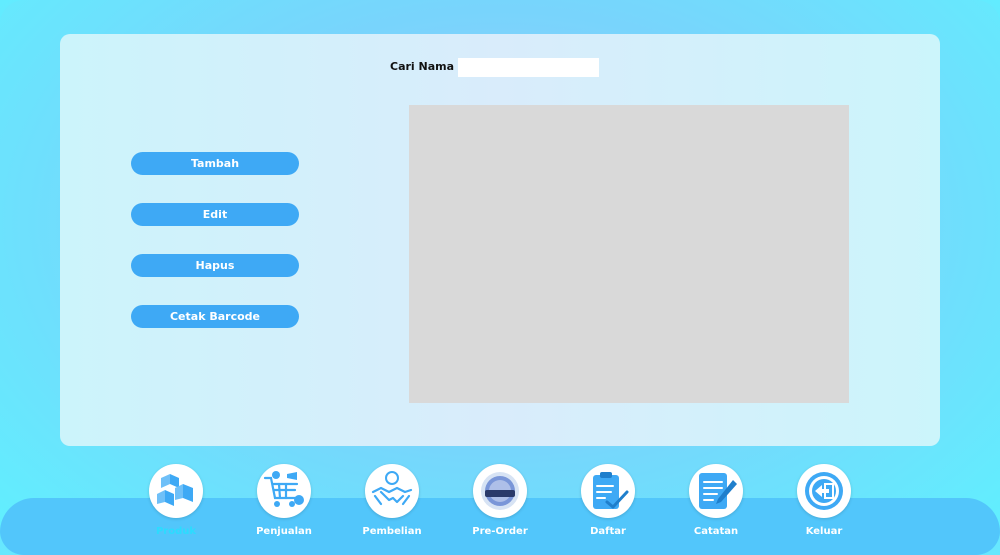 Image resolution: width=1000 pixels, height=555 pixels. What do you see at coordinates (215, 265) in the screenshot?
I see `delete-button: Hapus` at bounding box center [215, 265].